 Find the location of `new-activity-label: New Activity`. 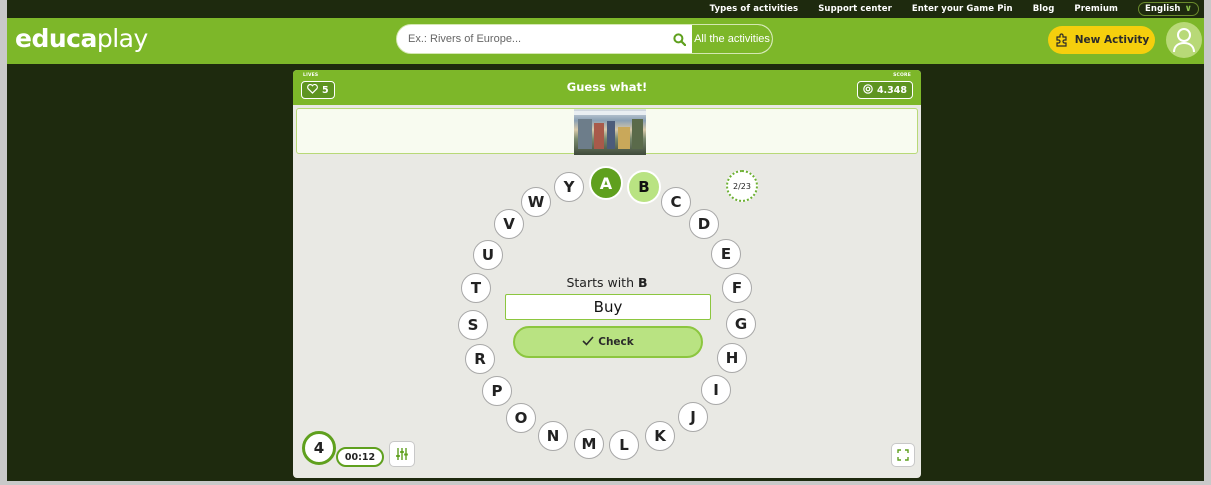

new-activity-label: New Activity is located at coordinates (1112, 40).